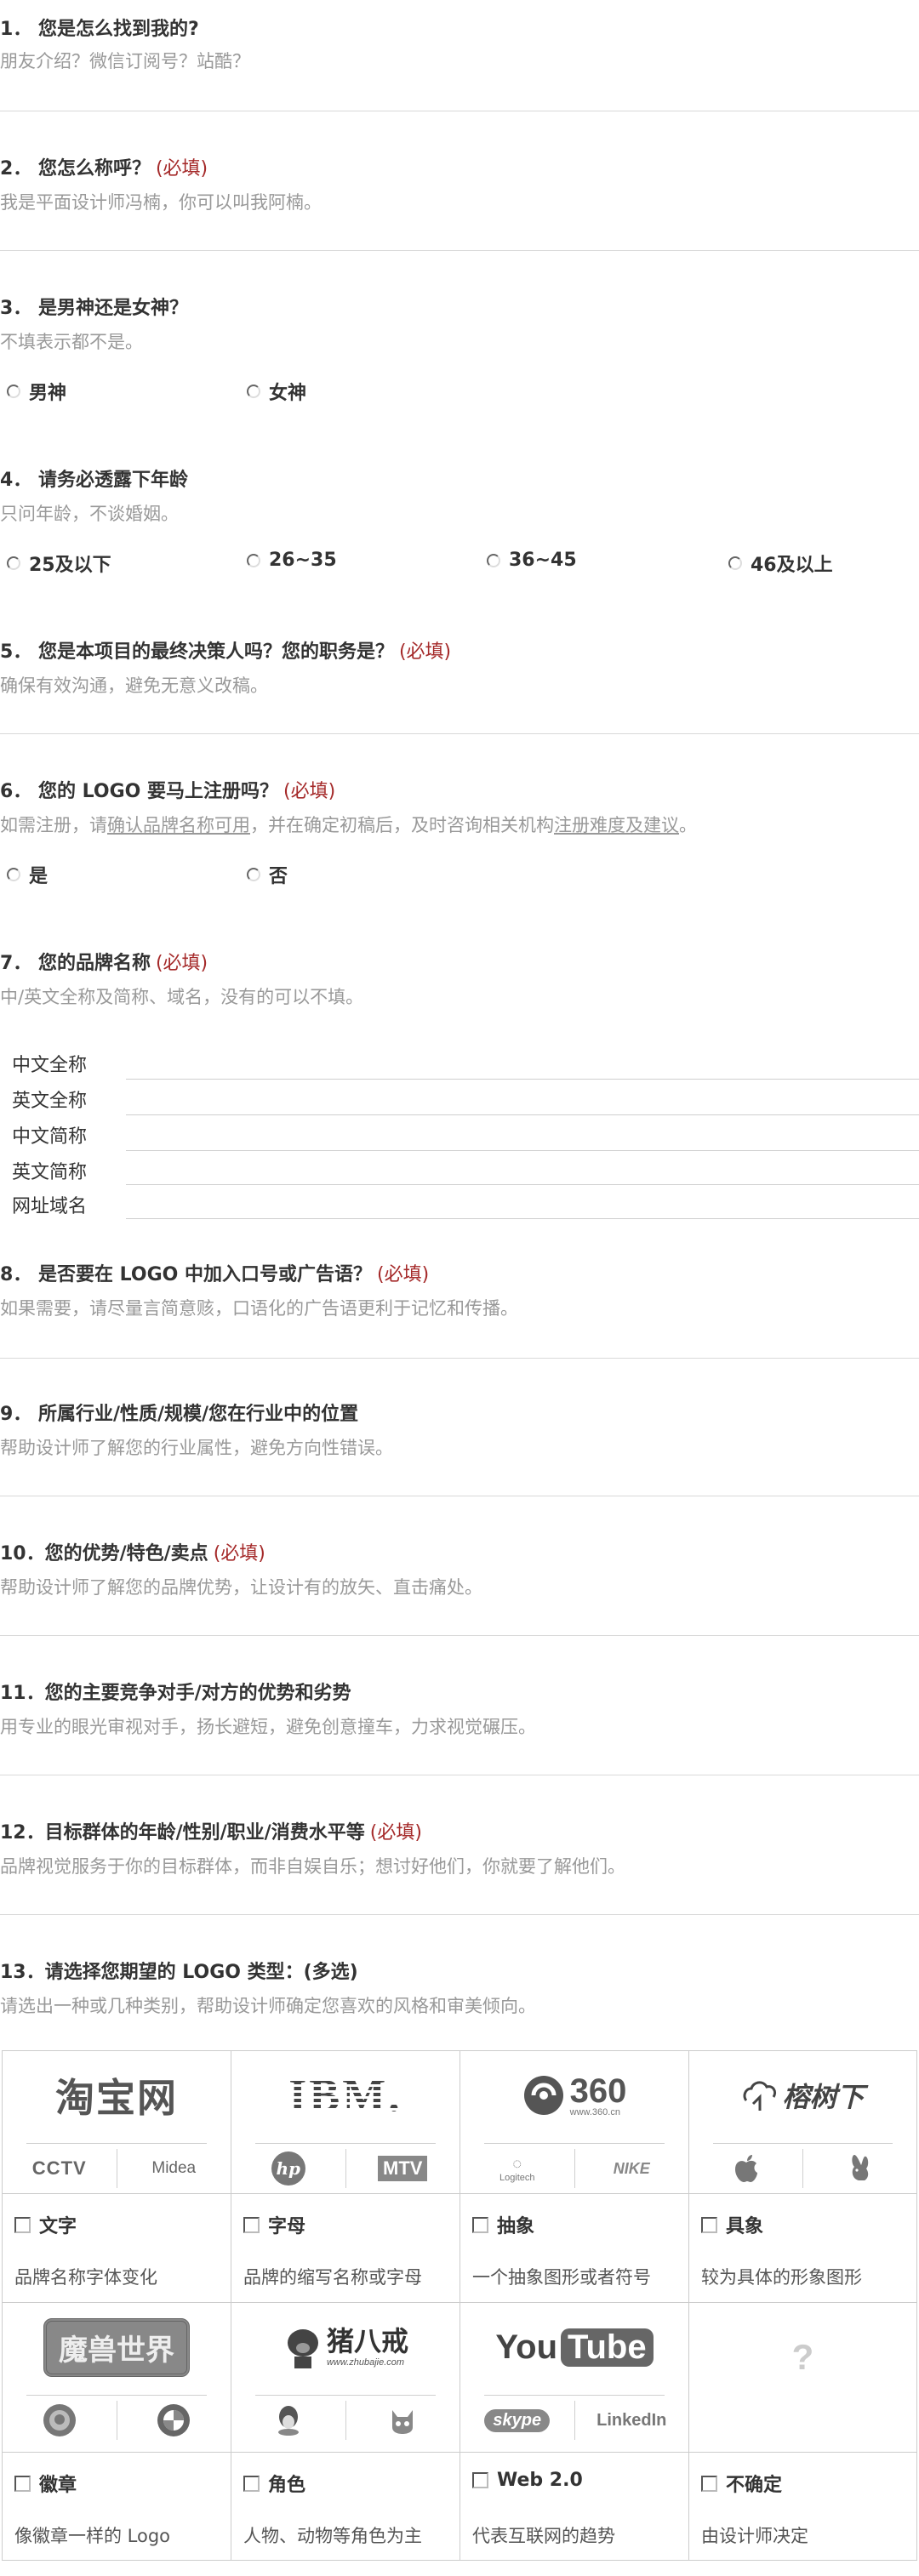 This screenshot has height=2576, width=919. What do you see at coordinates (134, 685) in the screenshot?
I see `question-5-hint: 确保有效沟通，避免无意义改稿。` at bounding box center [134, 685].